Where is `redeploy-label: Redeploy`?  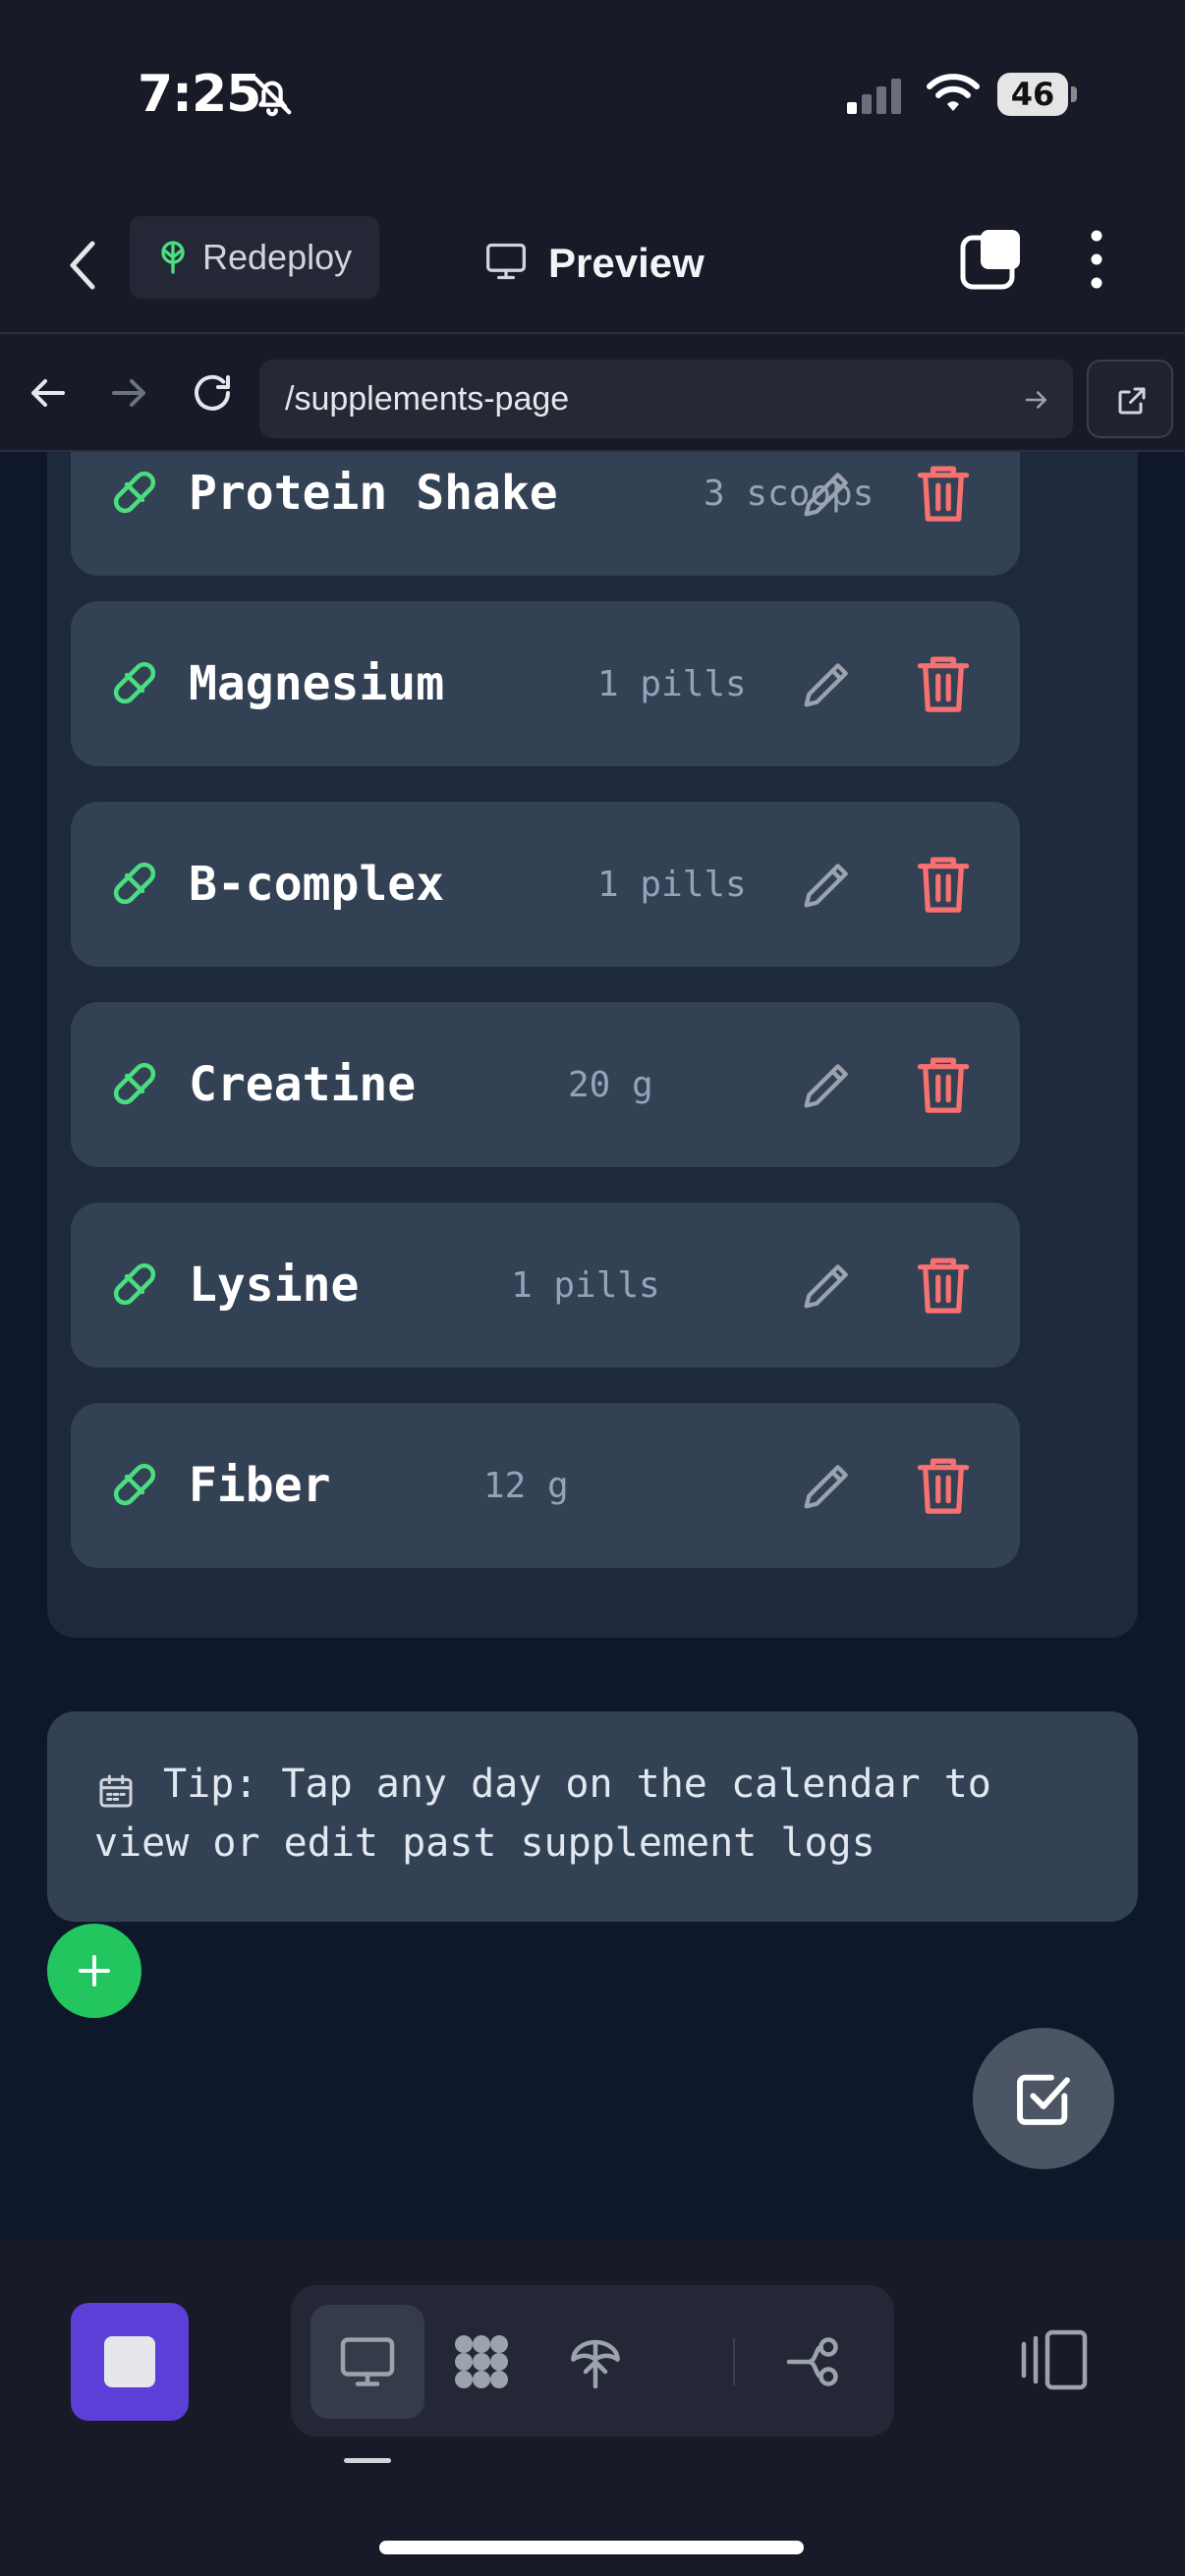
redeploy-label: Redeploy is located at coordinates (278, 257).